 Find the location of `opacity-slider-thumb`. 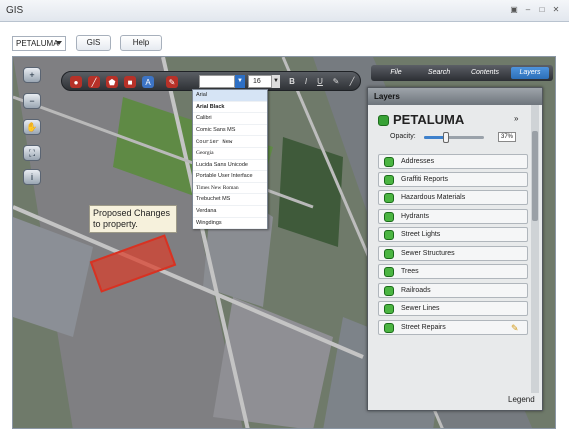

opacity-slider-thumb is located at coordinates (446, 137).